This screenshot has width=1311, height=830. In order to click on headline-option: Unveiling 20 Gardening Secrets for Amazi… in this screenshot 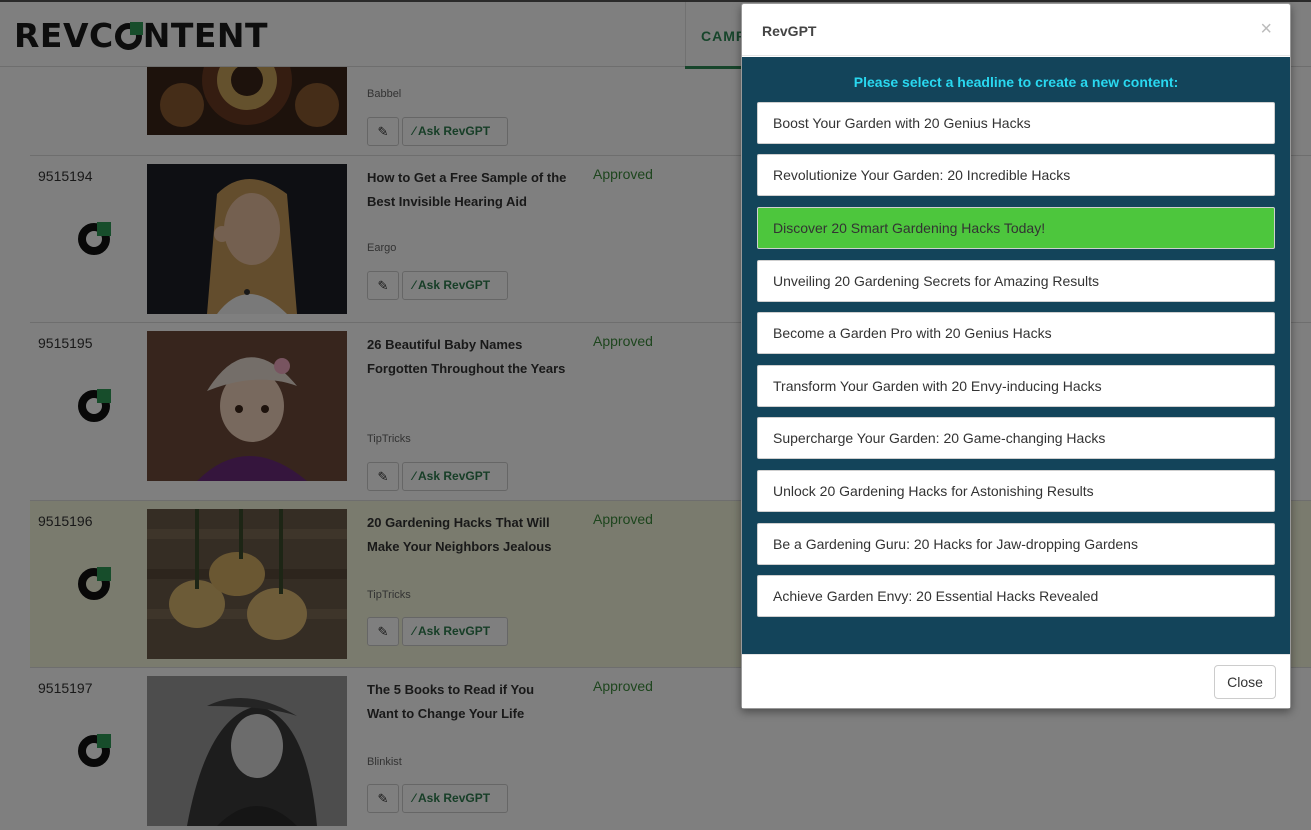, I will do `click(1016, 281)`.